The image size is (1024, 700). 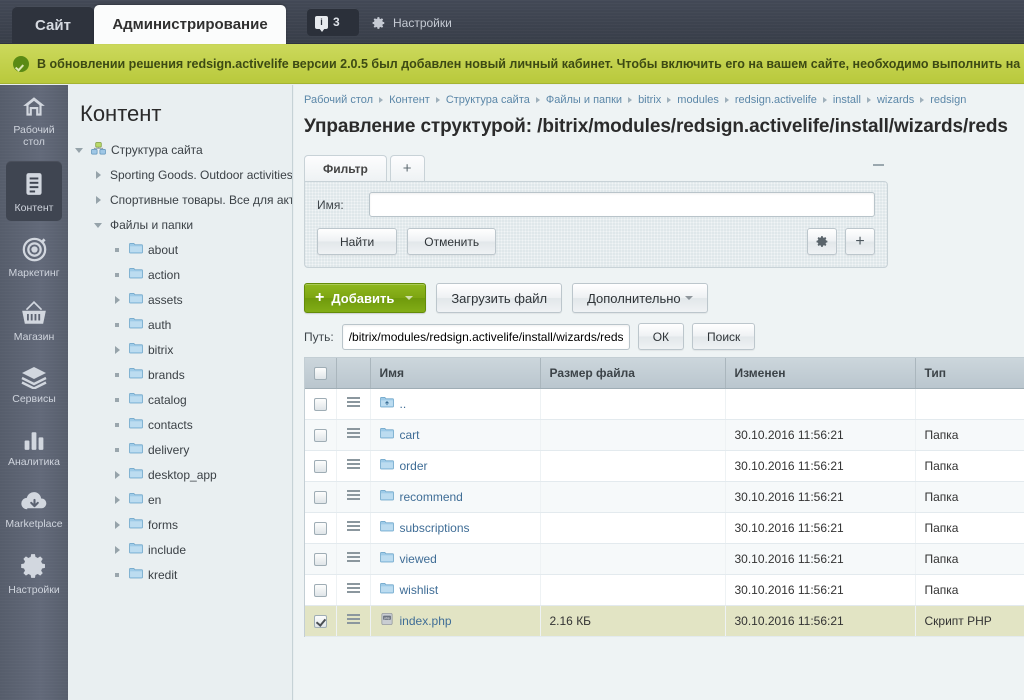 What do you see at coordinates (633, 373) in the screenshot?
I see `column-header-size: Размер файла` at bounding box center [633, 373].